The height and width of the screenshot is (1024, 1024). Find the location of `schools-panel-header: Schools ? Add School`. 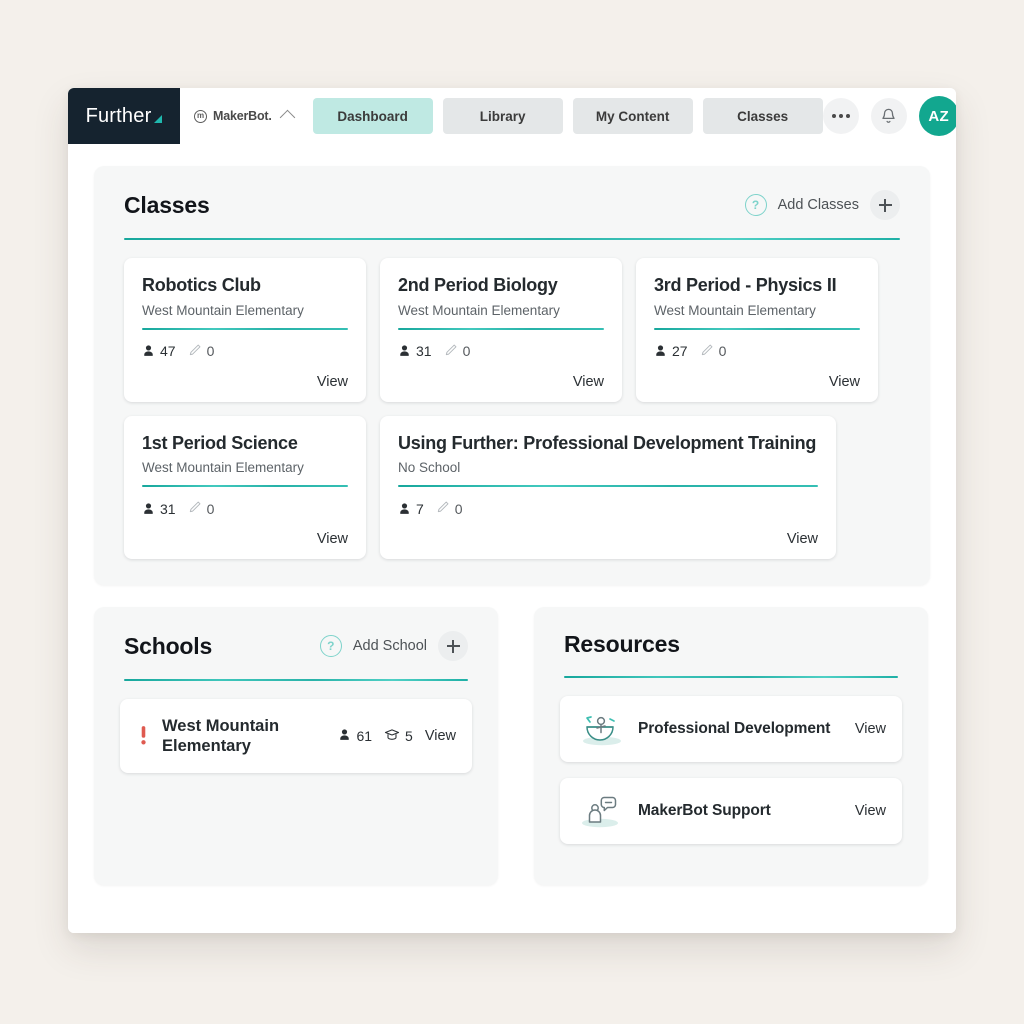

schools-panel-header: Schools ? Add School is located at coordinates (296, 634).